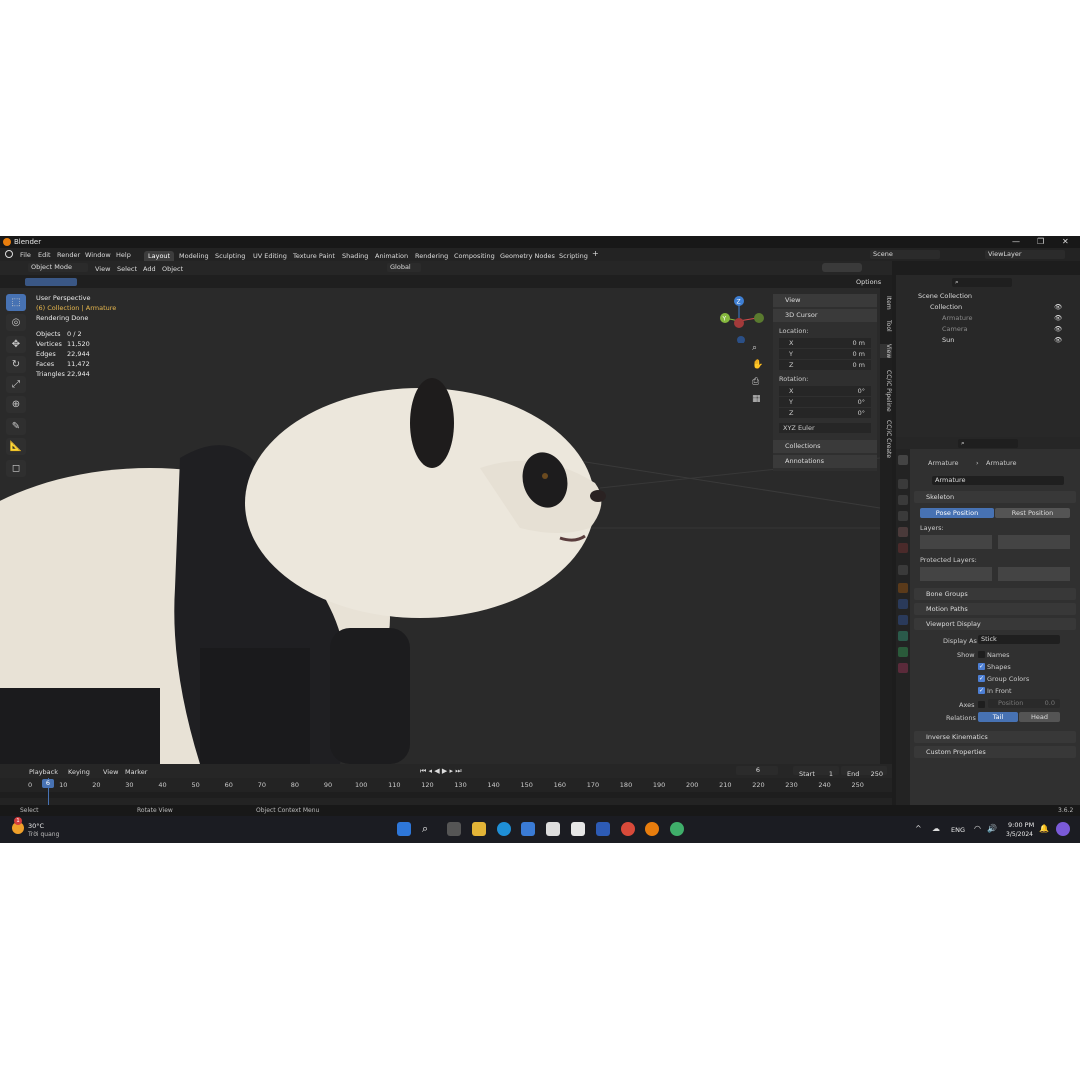 The height and width of the screenshot is (1080, 1080). What do you see at coordinates (956, 542) in the screenshot?
I see `layers-grid-a` at bounding box center [956, 542].